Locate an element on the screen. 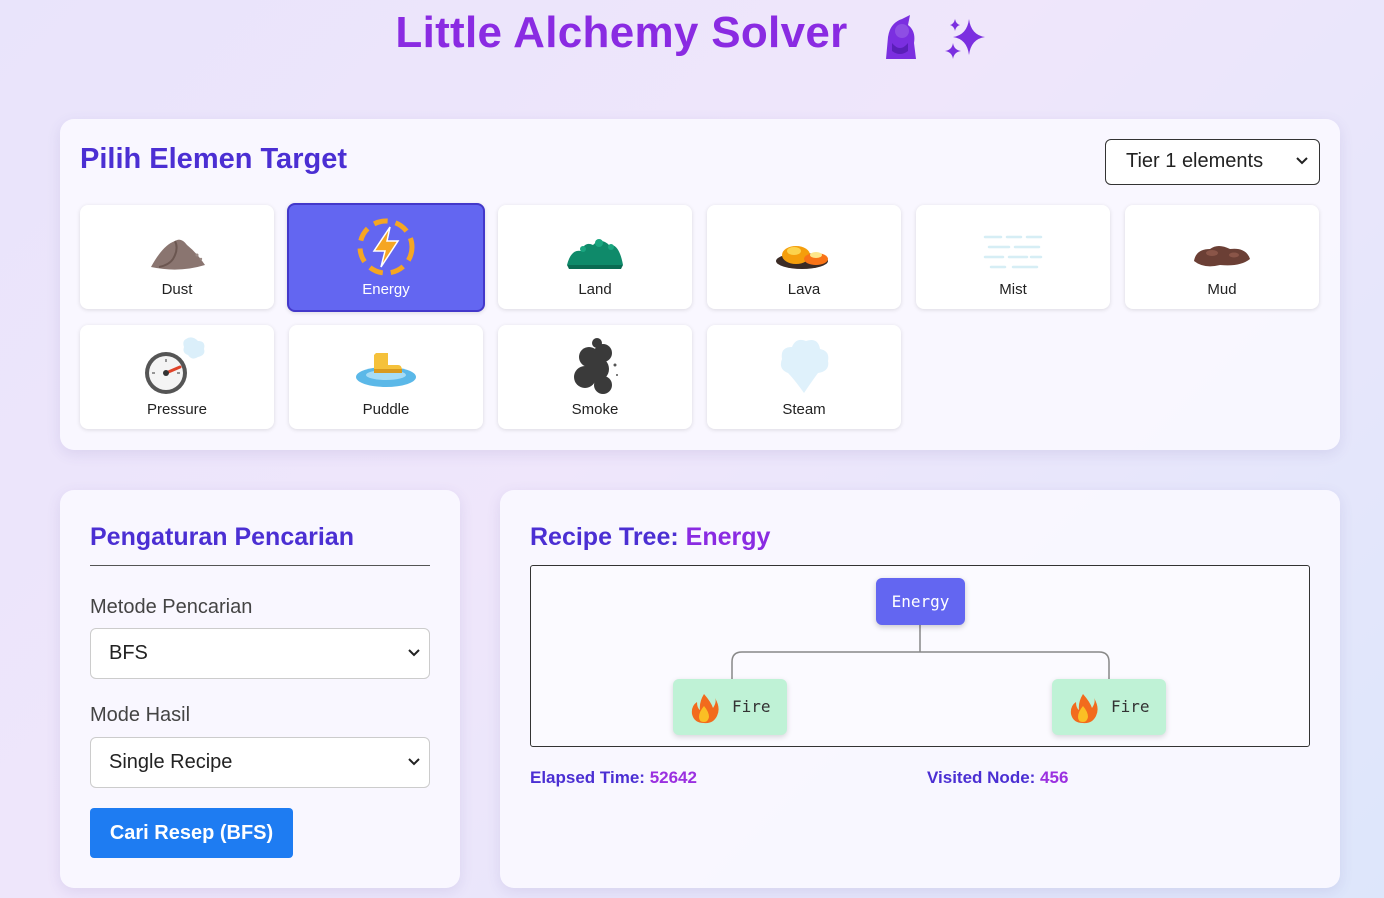  element-tile-energy: Energy is located at coordinates (386, 257).